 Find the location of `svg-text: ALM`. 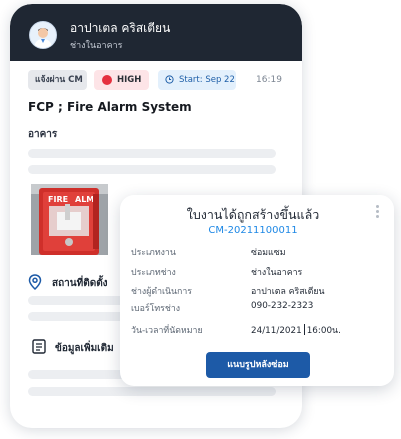

svg-text: ALM is located at coordinates (84, 199).